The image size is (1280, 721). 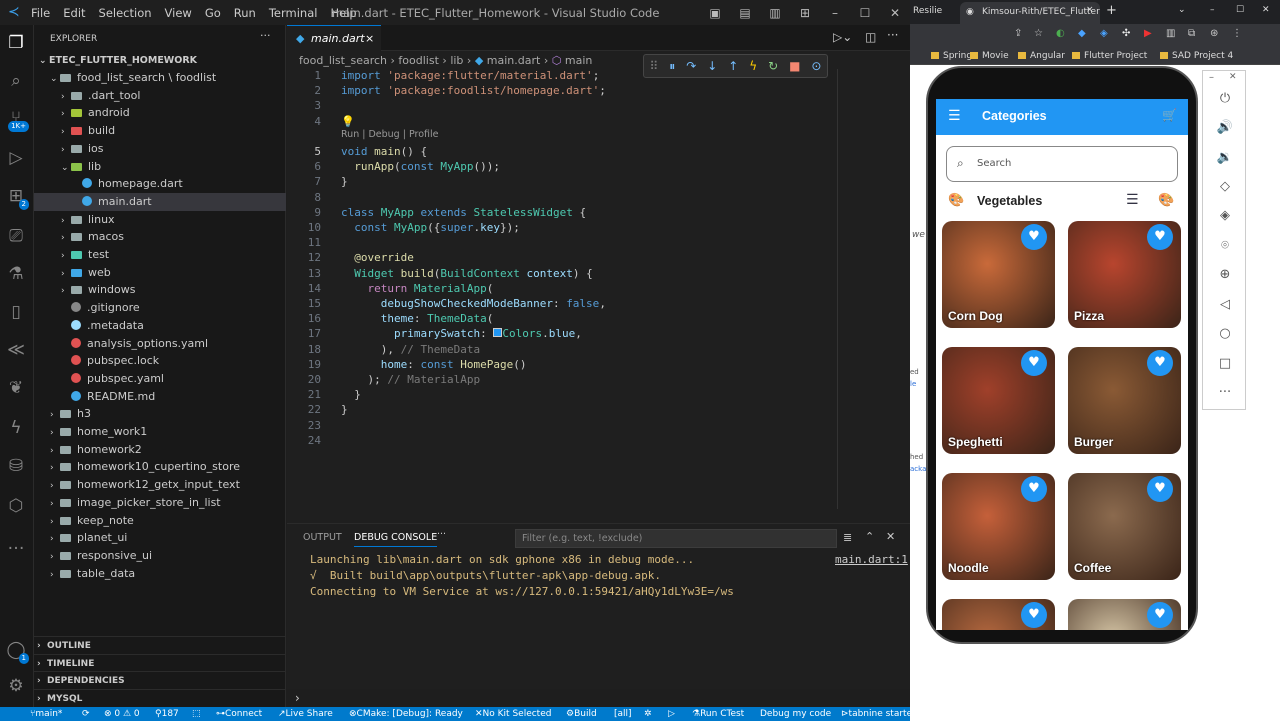 What do you see at coordinates (125, 13) in the screenshot?
I see `menu-selection: Selection` at bounding box center [125, 13].